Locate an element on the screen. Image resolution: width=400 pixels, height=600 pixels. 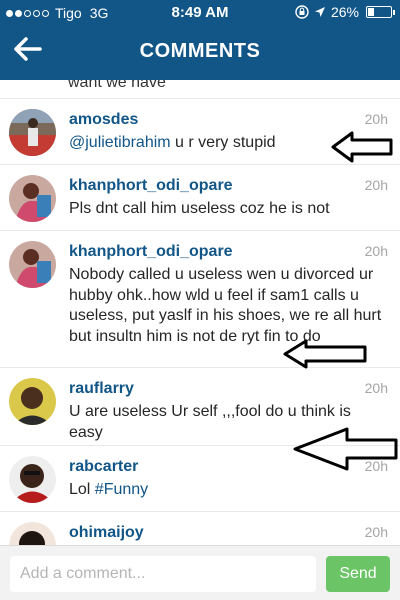
comment-body: Lol is located at coordinates (82, 489).